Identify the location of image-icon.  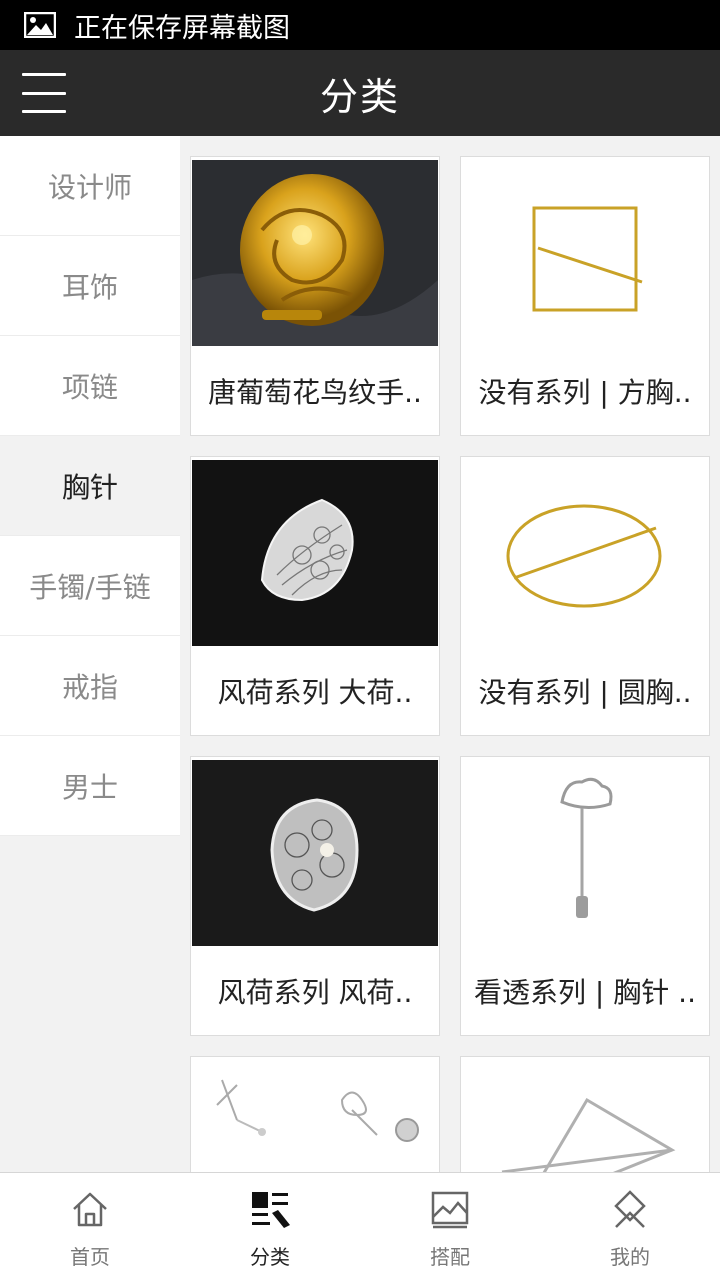
(41, 25).